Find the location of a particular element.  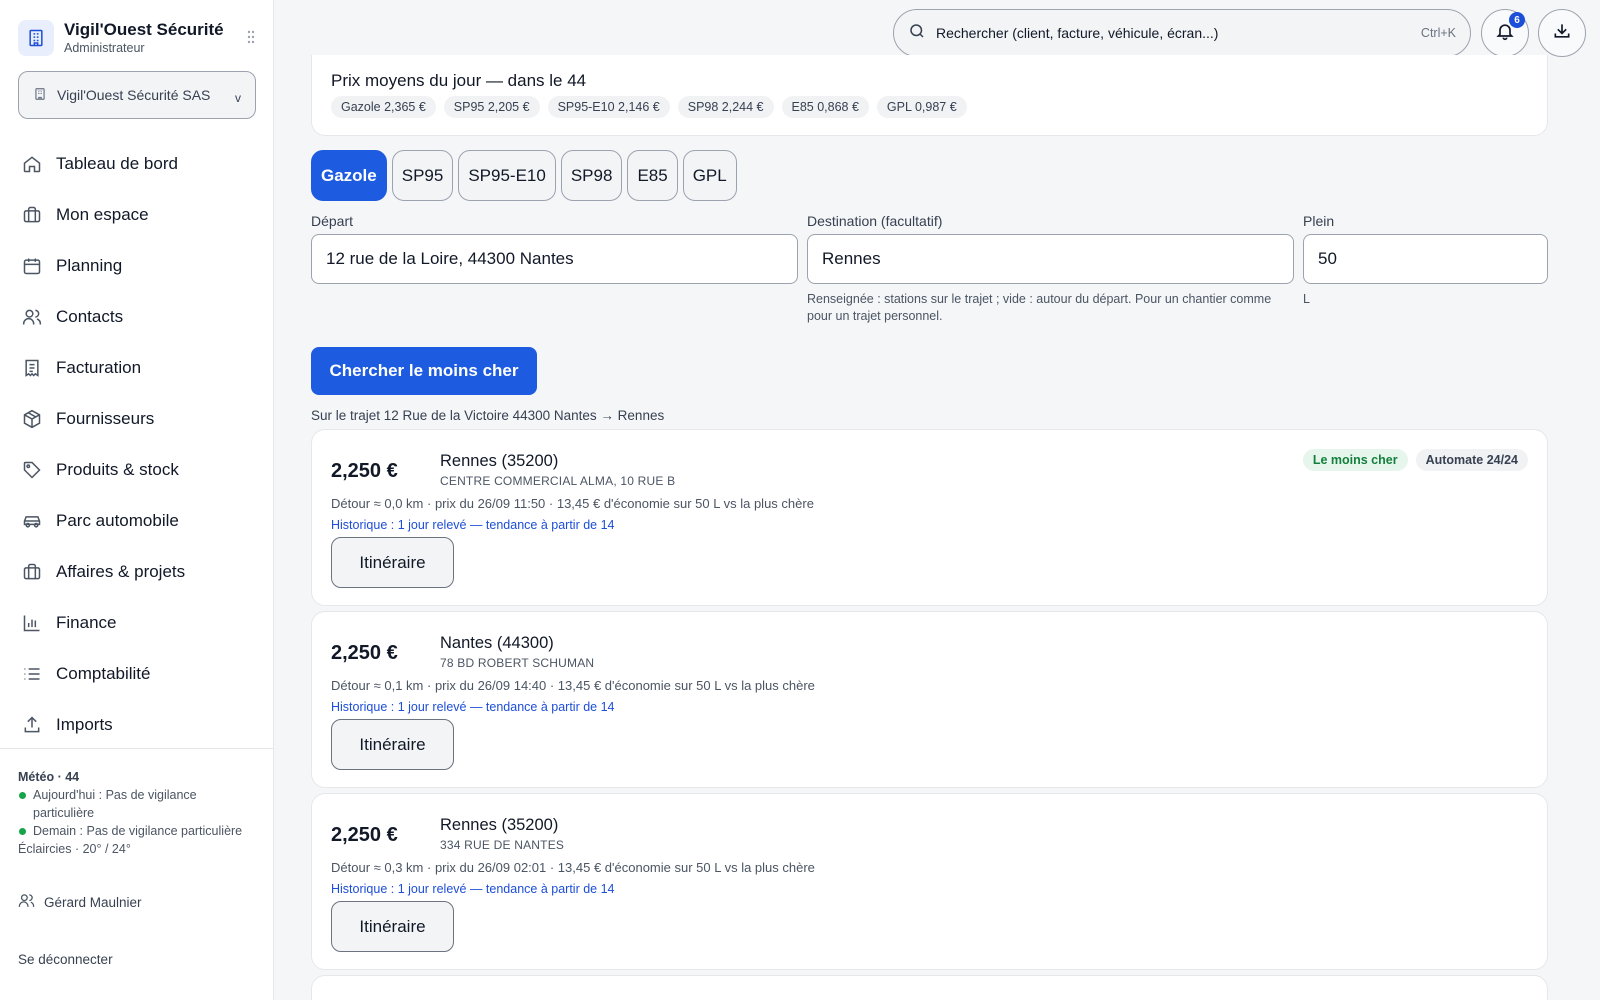

brand-name: Vigil'Ouest Sécurité is located at coordinates (144, 29).